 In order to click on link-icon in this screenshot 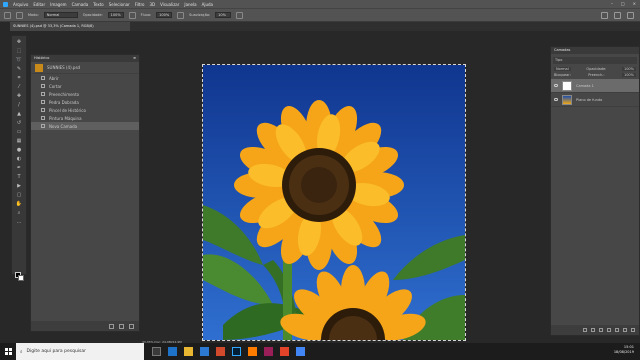, I will do `click(585, 330)`.